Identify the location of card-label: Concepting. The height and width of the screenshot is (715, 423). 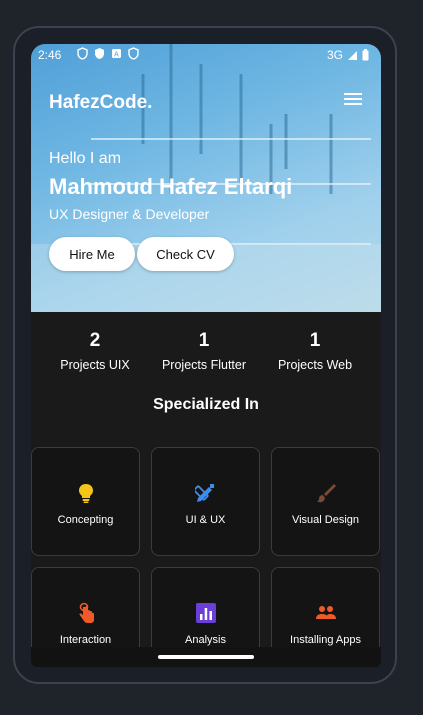
(85, 520).